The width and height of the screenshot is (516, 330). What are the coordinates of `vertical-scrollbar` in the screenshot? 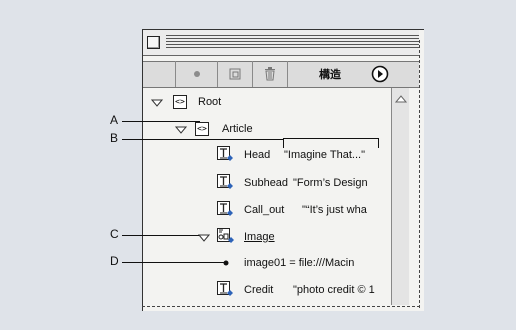 It's located at (400, 196).